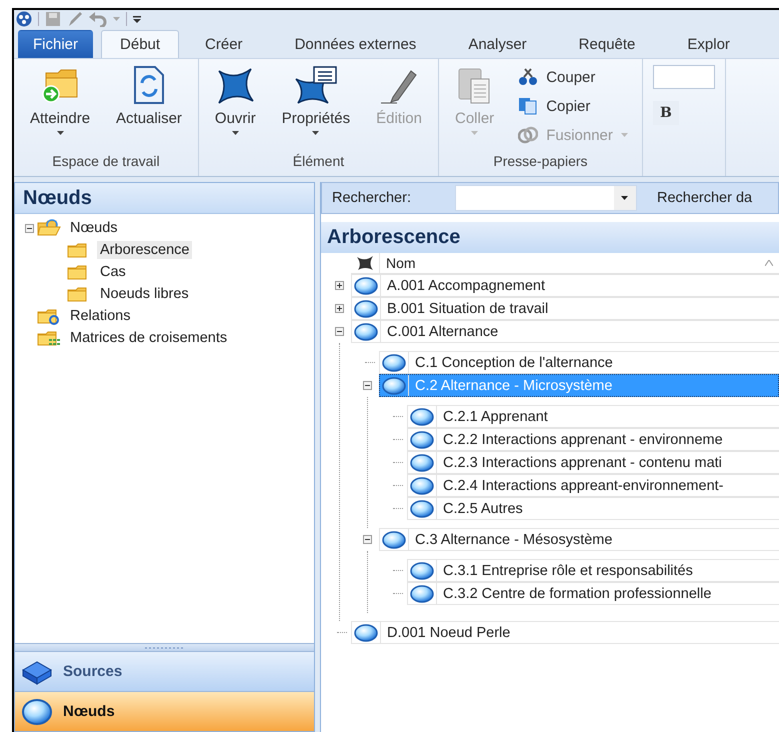 The width and height of the screenshot is (779, 732). What do you see at coordinates (593, 485) in the screenshot?
I see `tree-row: C.2.4 Interactions appreant-environnement-` at bounding box center [593, 485].